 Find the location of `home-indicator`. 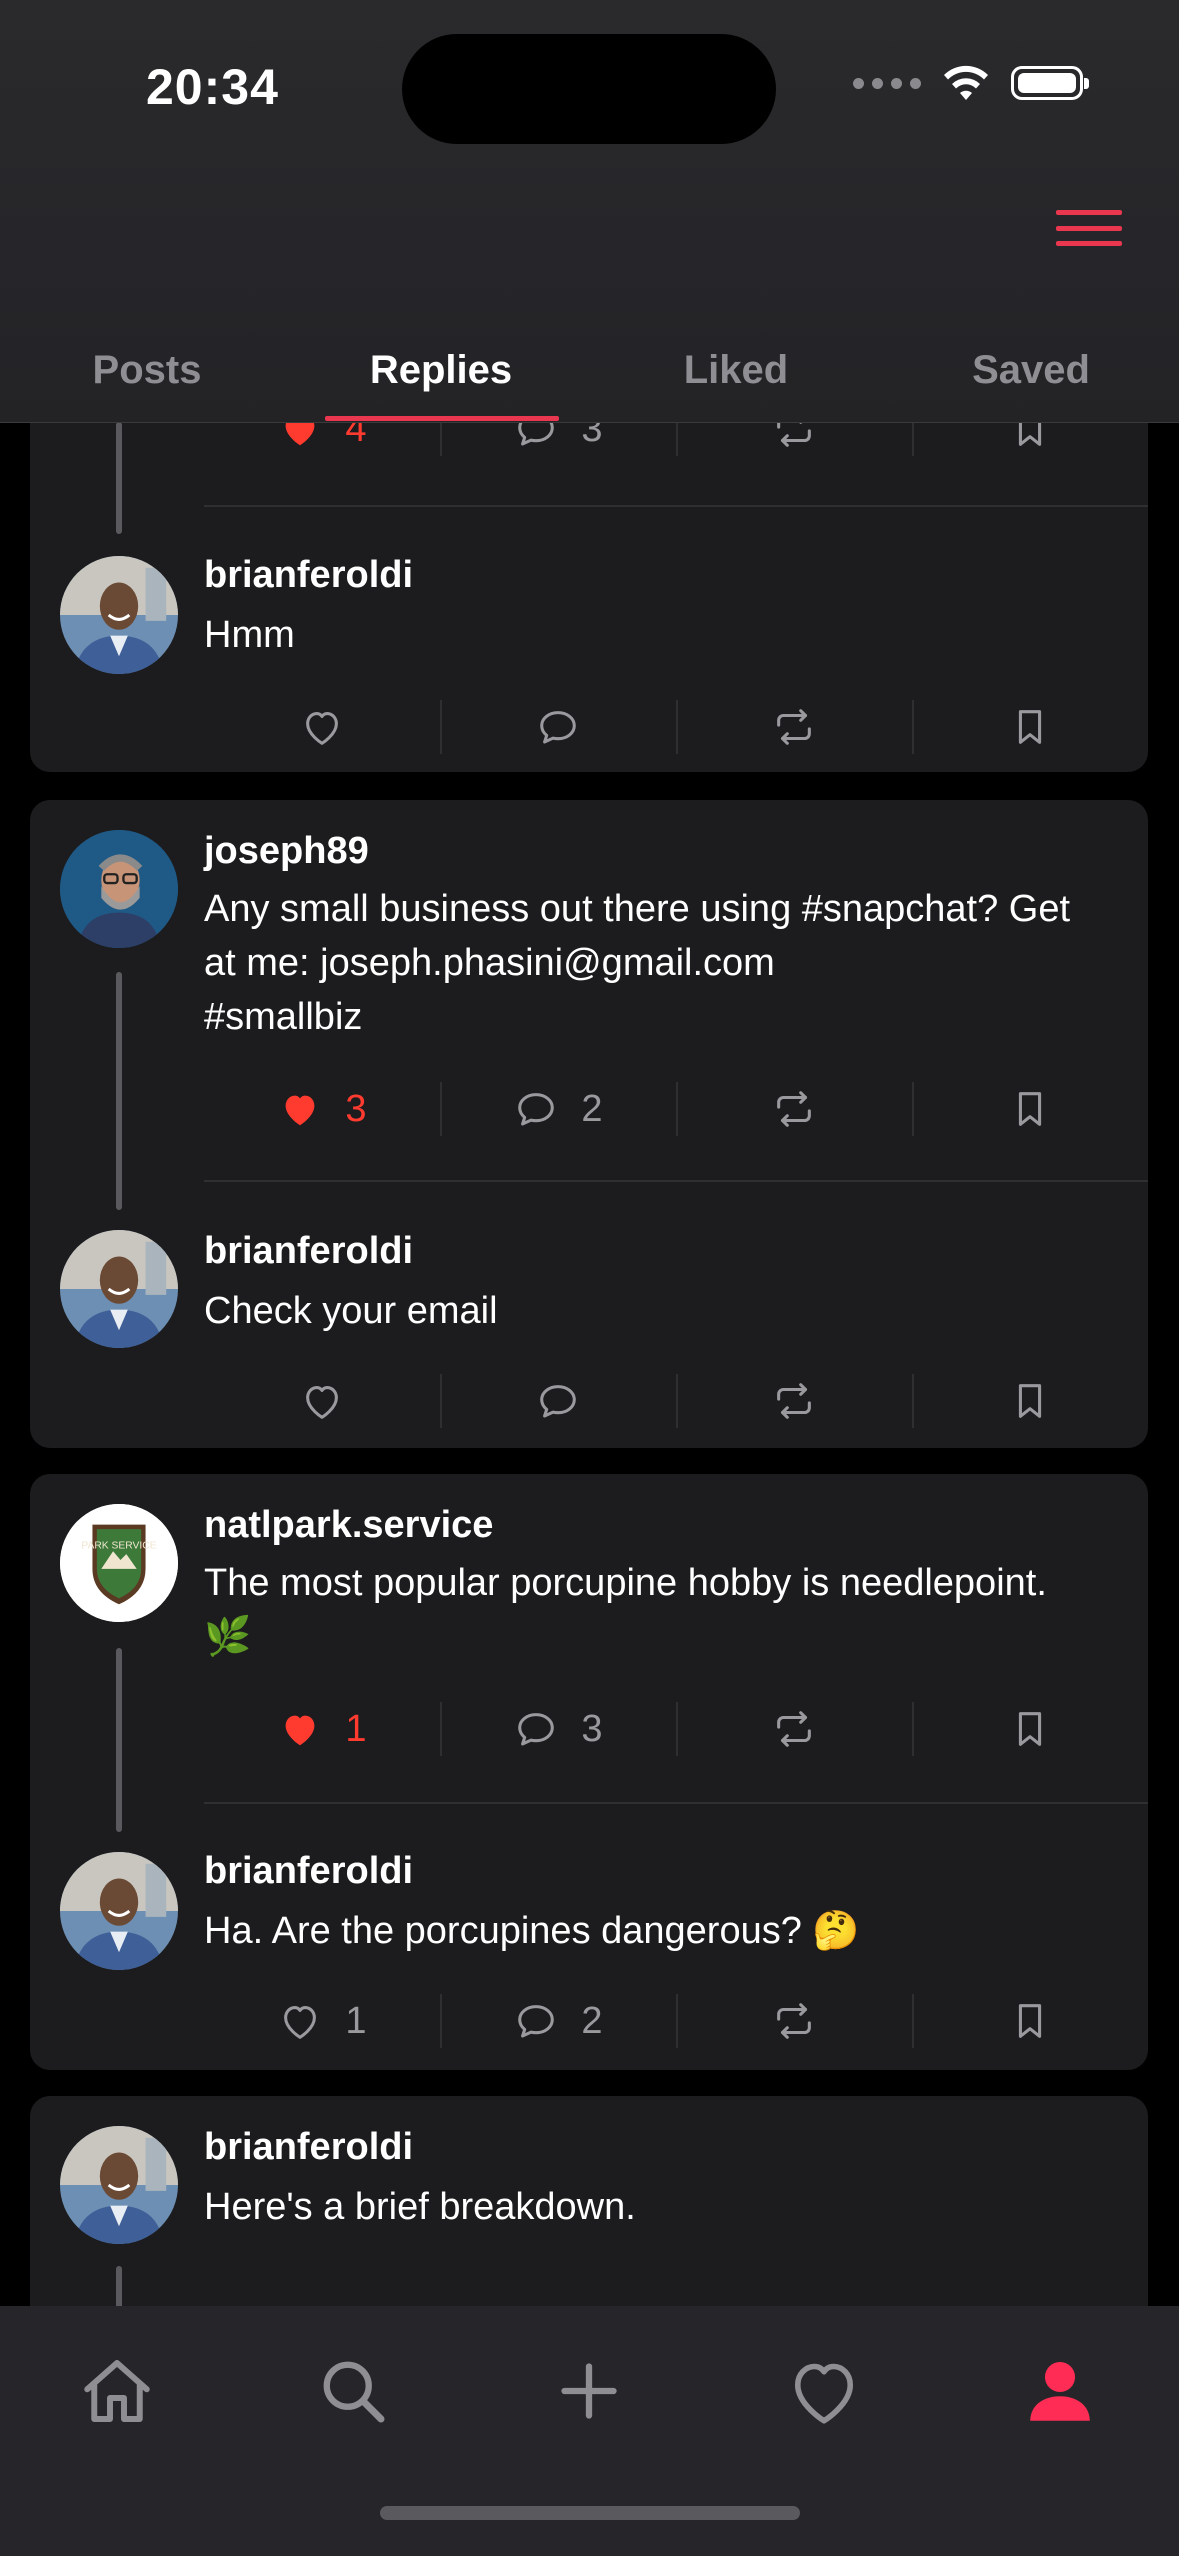

home-indicator is located at coordinates (590, 2513).